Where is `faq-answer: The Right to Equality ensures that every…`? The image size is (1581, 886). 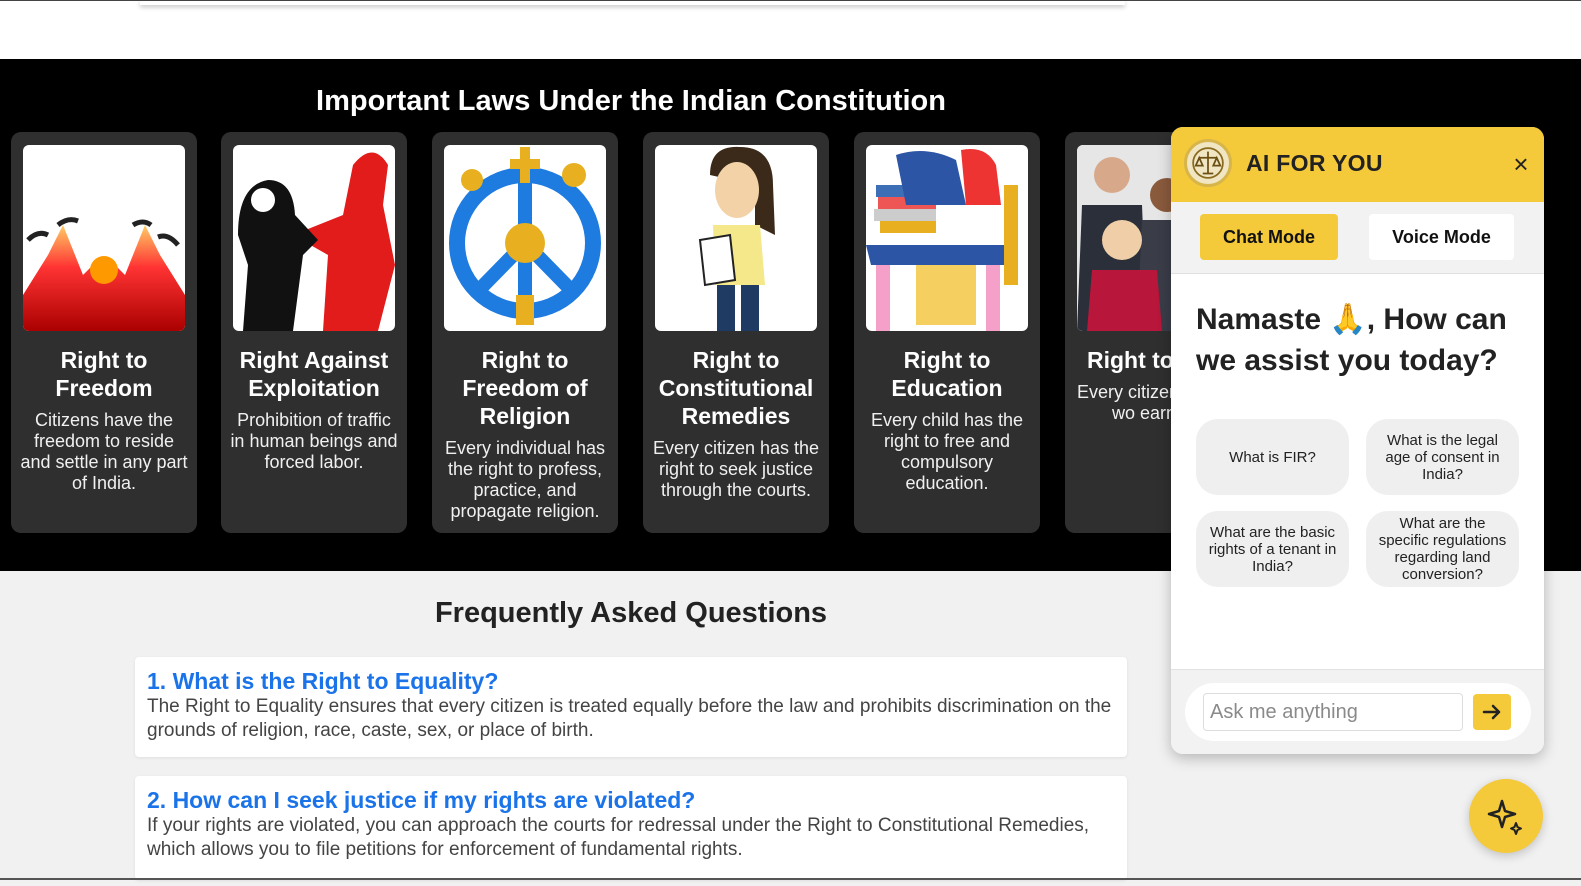 faq-answer: The Right to Equality ensures that every… is located at coordinates (629, 718).